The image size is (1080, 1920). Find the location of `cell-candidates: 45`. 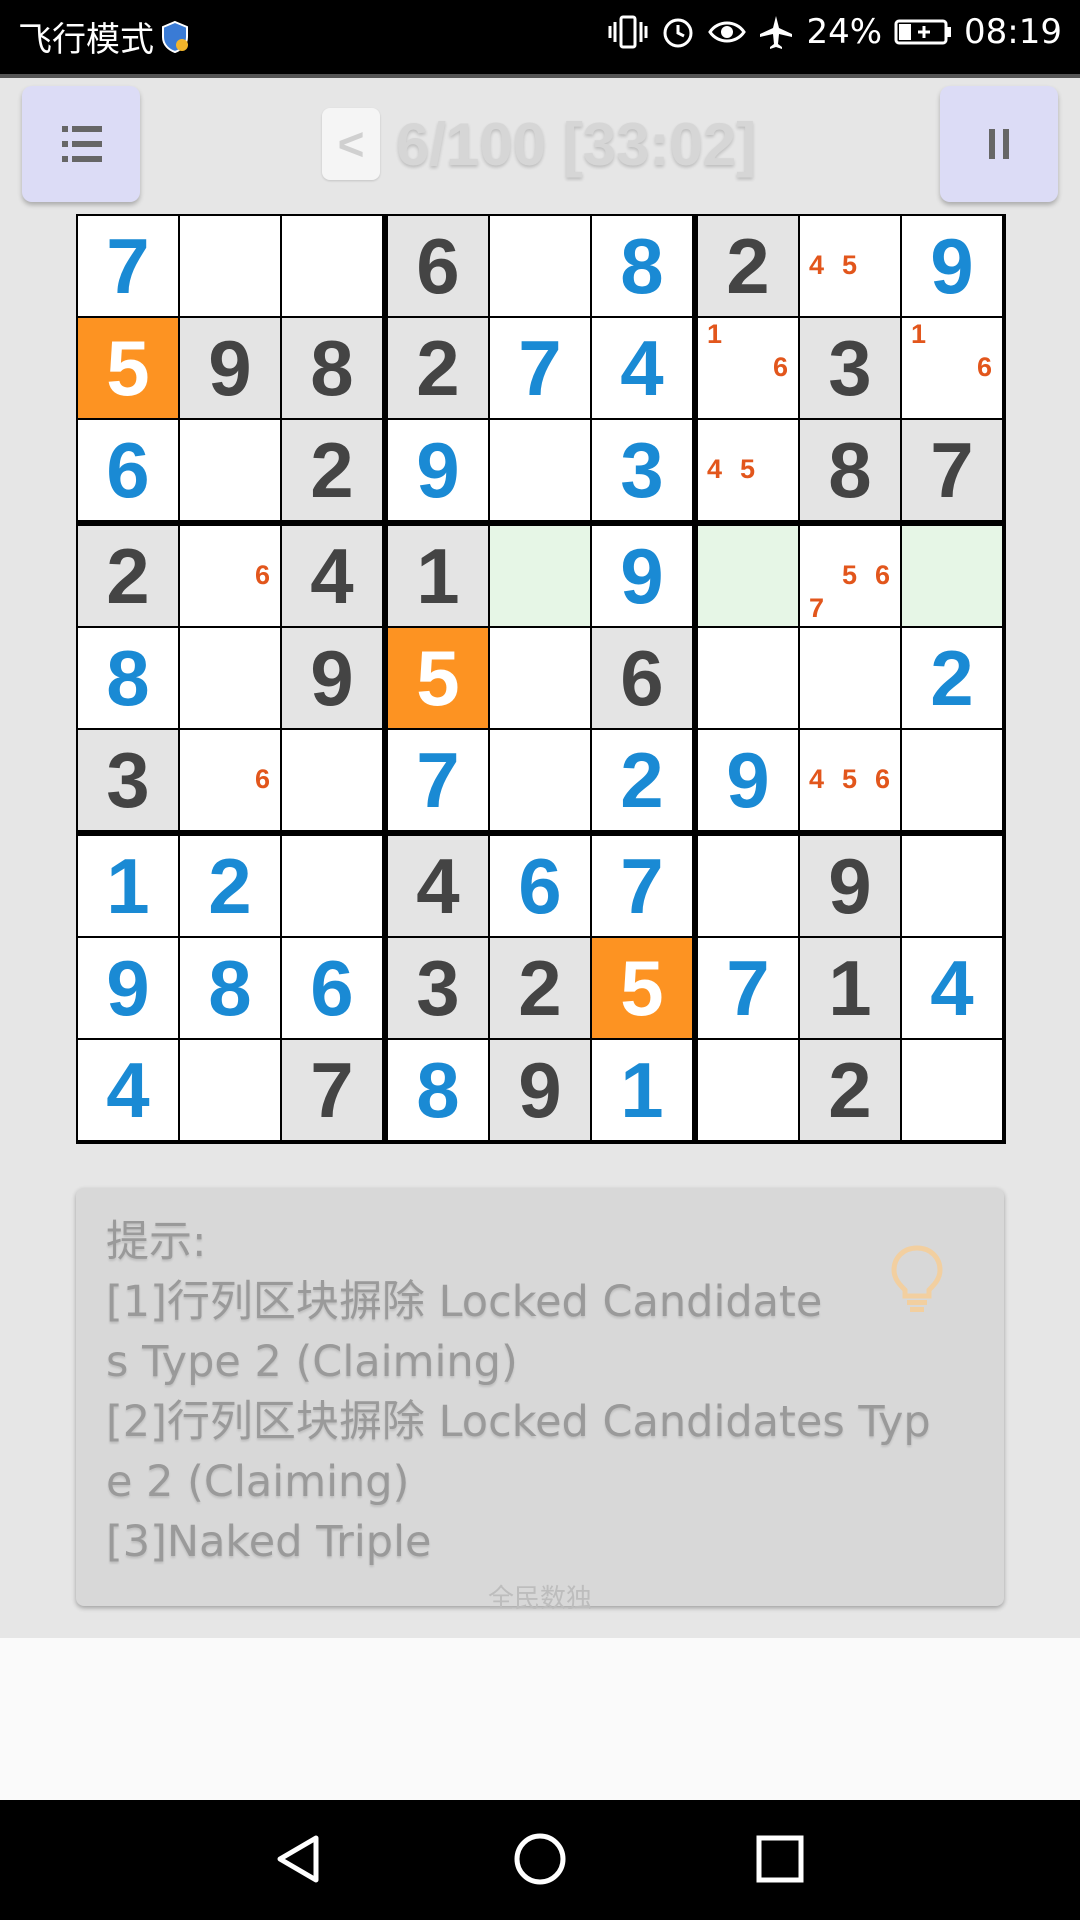

cell-candidates: 45 is located at coordinates (850, 266).